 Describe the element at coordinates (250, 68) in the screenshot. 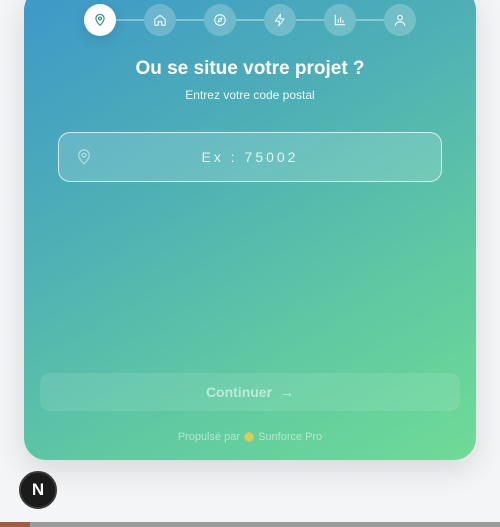

I see `page-title: Ou se situe votre projet ?` at that location.